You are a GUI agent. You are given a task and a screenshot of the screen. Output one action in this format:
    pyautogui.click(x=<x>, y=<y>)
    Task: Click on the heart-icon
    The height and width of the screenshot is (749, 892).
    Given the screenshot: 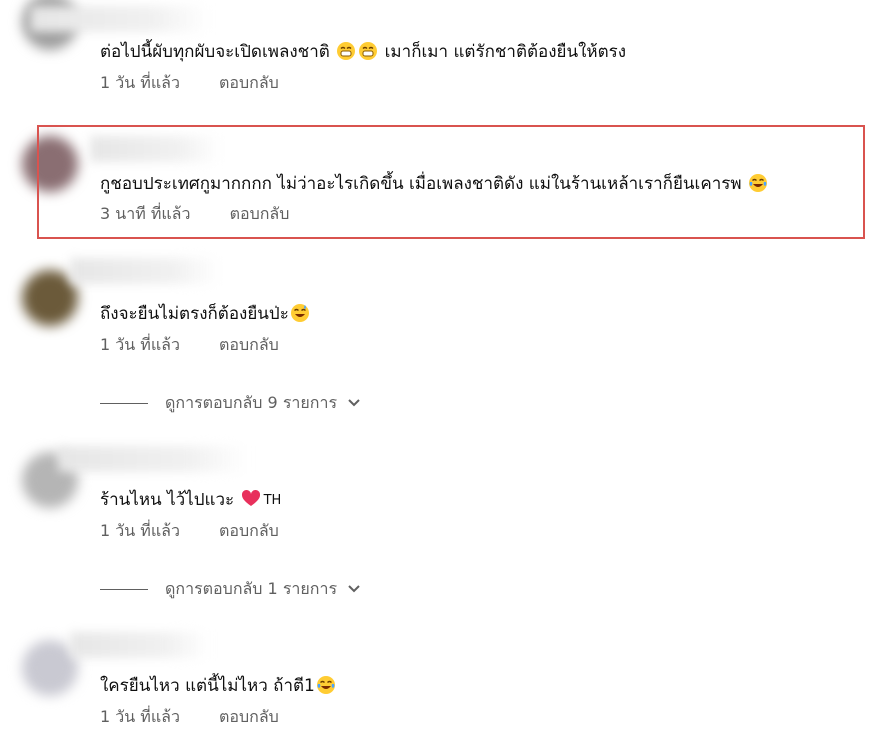 What is the action you would take?
    pyautogui.click(x=250, y=497)
    